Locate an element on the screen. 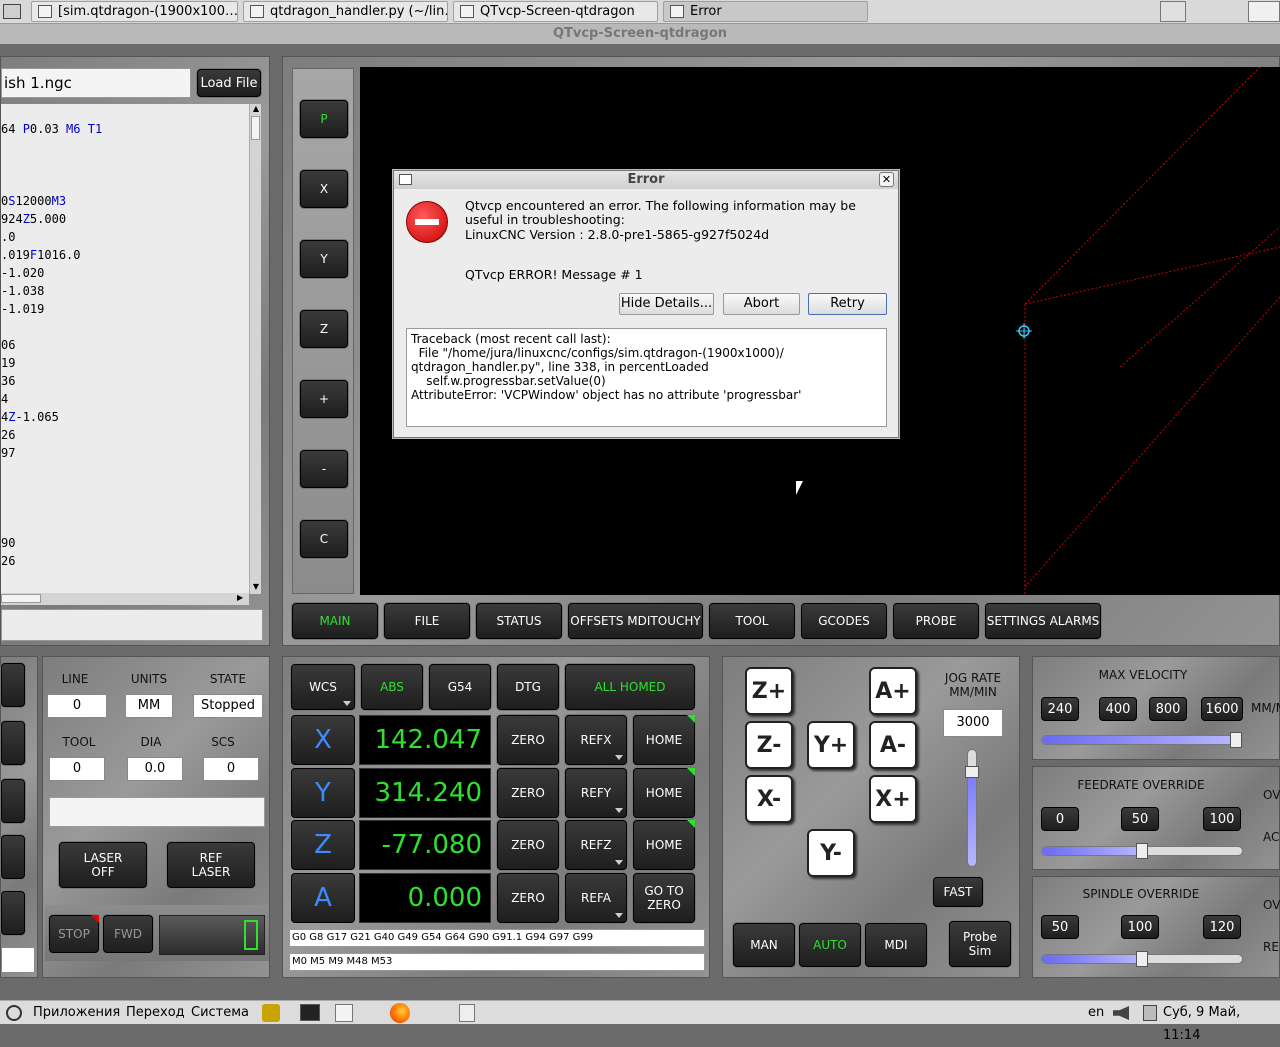 This screenshot has width=1280, height=1047. mdi-mode-button: MDI is located at coordinates (896, 945).